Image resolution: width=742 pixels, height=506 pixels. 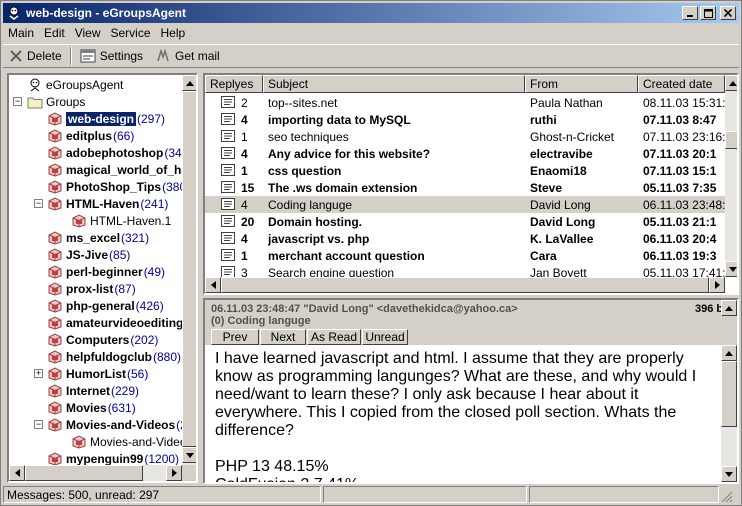 I want to click on menu-service: Service, so click(x=131, y=33).